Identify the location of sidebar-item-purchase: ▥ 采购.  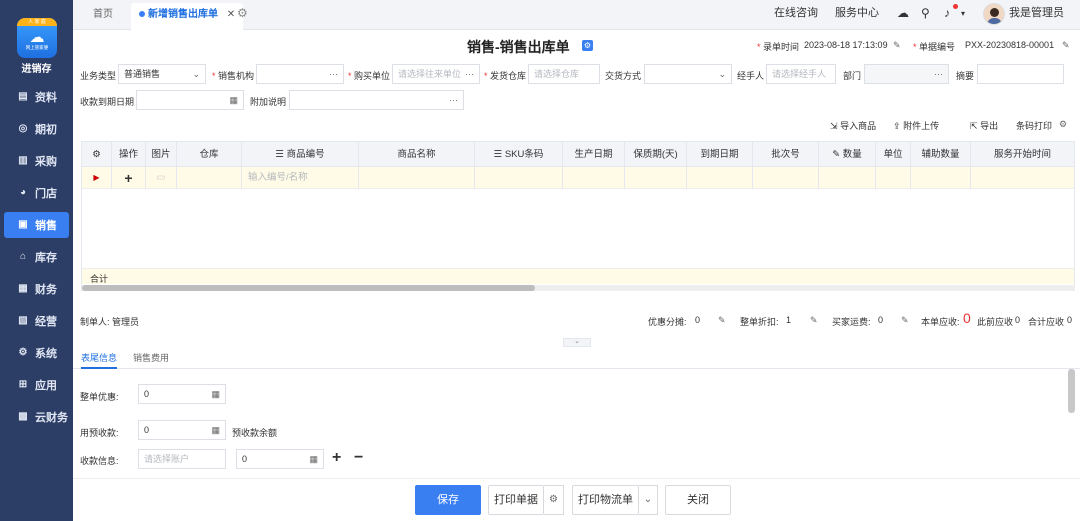
(36, 161).